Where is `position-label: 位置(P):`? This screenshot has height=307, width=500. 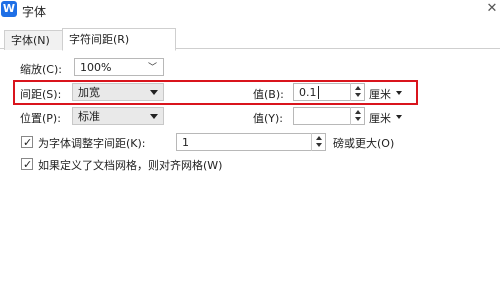 position-label: 位置(P): is located at coordinates (40, 118).